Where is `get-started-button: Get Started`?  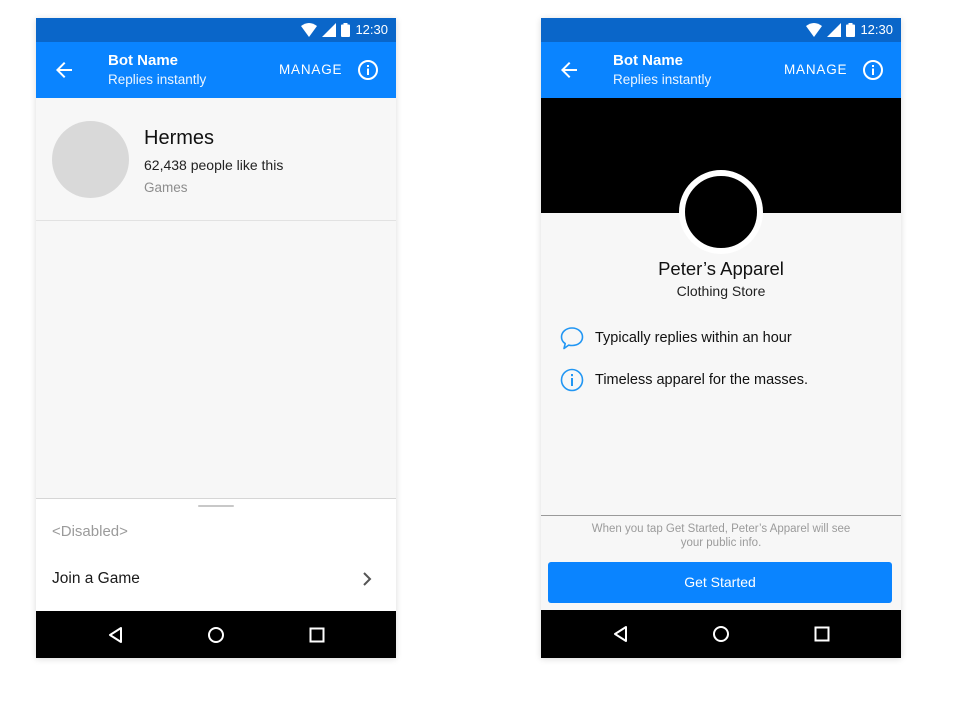
get-started-button: Get Started is located at coordinates (720, 582).